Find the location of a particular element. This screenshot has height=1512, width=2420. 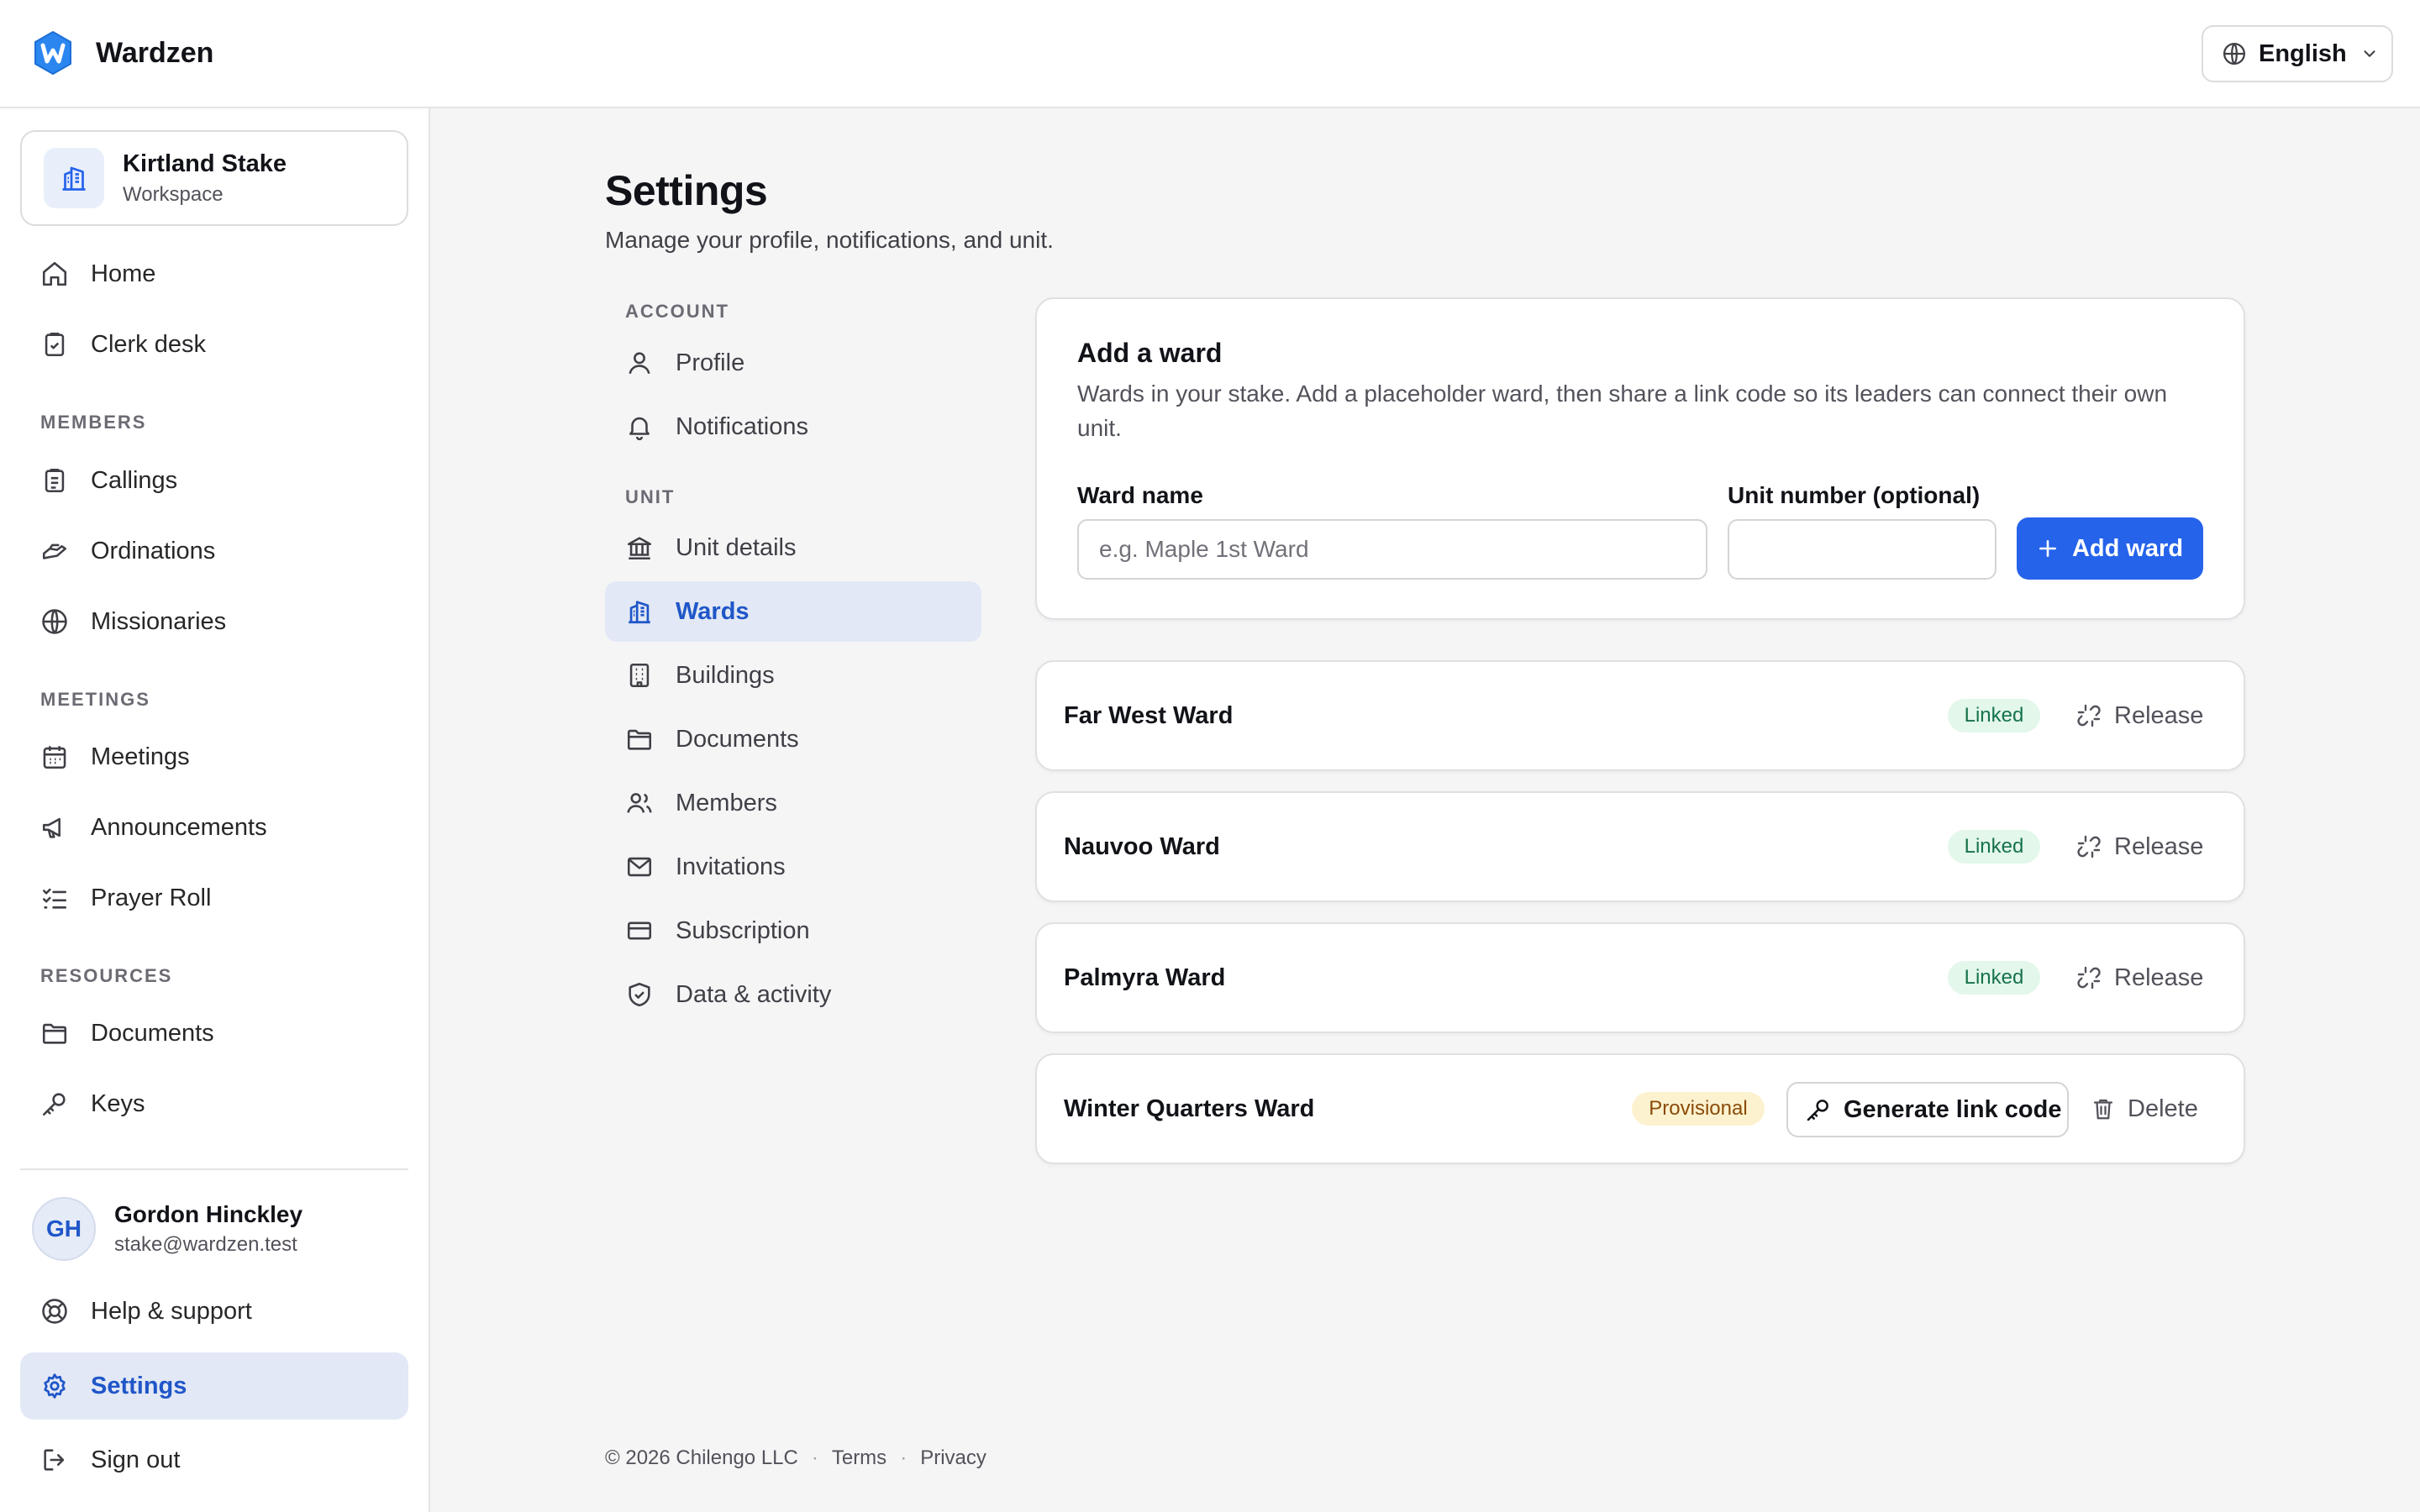

ward-name-label: Ward name is located at coordinates (1140, 495).